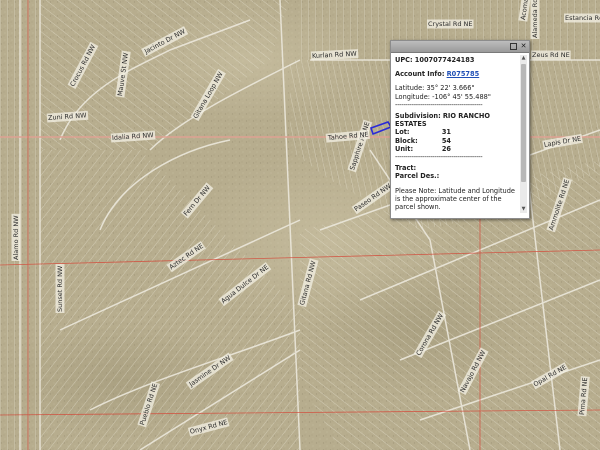  I want to click on subdivision-value-2: ESTATES, so click(456, 124).